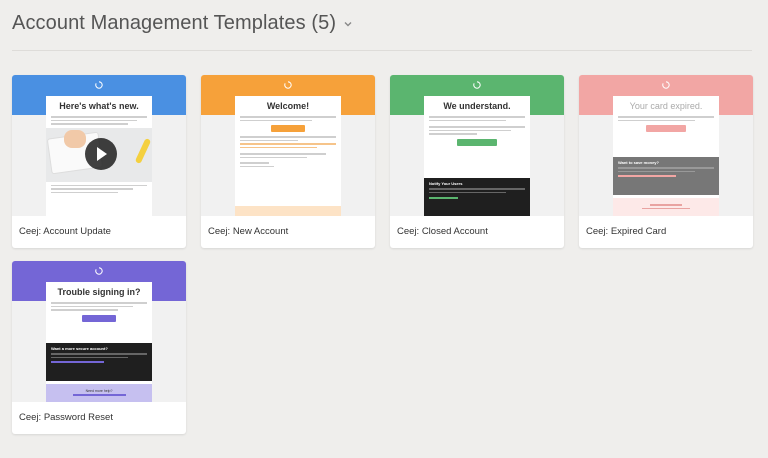  I want to click on email-dark-section: Want a more secure account?, so click(99, 362).